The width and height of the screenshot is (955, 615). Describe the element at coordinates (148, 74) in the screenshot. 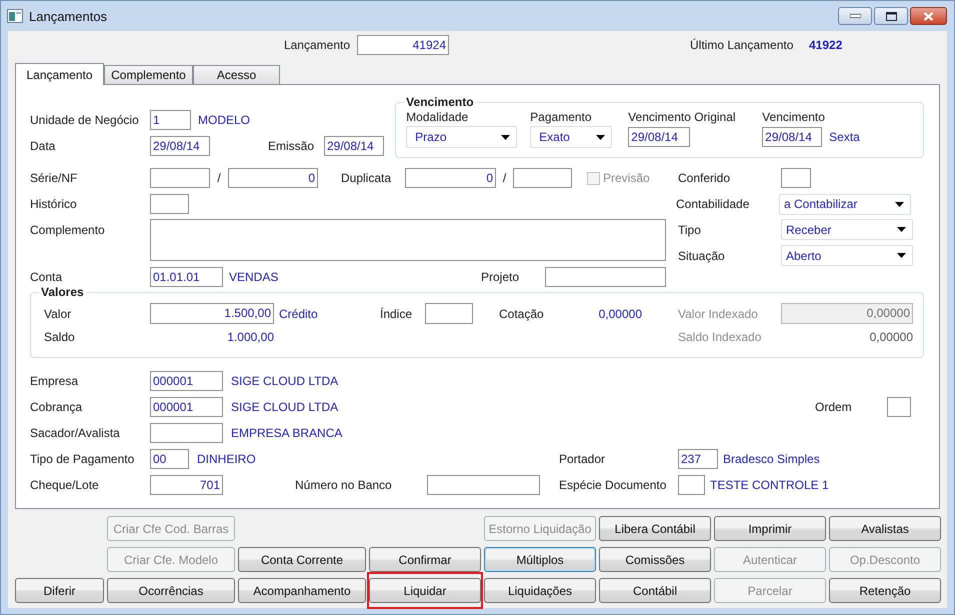

I see `tab: Complemento` at that location.